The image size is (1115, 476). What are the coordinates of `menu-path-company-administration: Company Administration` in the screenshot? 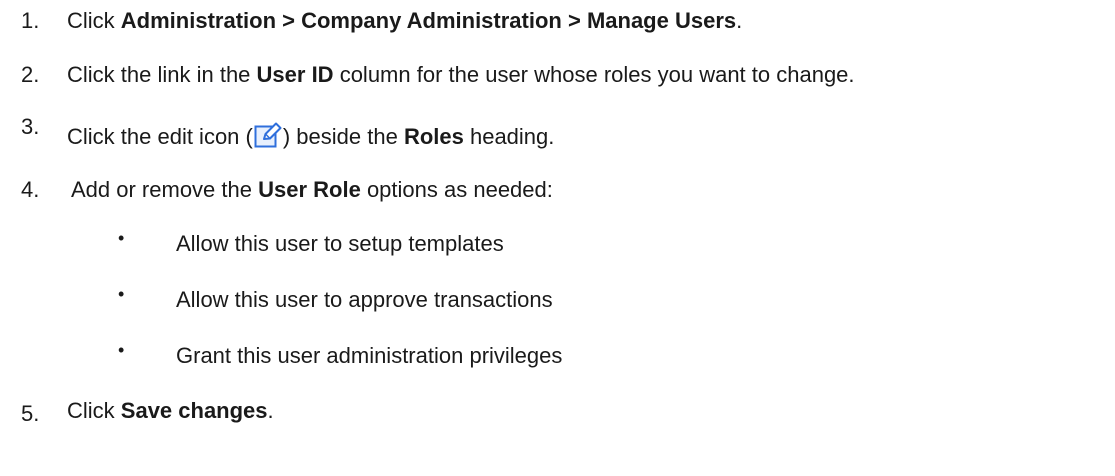 It's located at (431, 20).